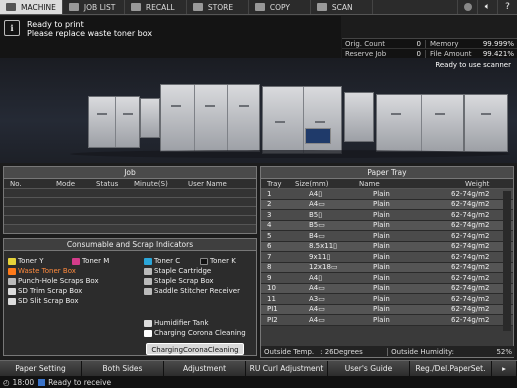 This screenshot has width=517, height=388. I want to click on tray-size: 9x11▯, so click(320, 256).